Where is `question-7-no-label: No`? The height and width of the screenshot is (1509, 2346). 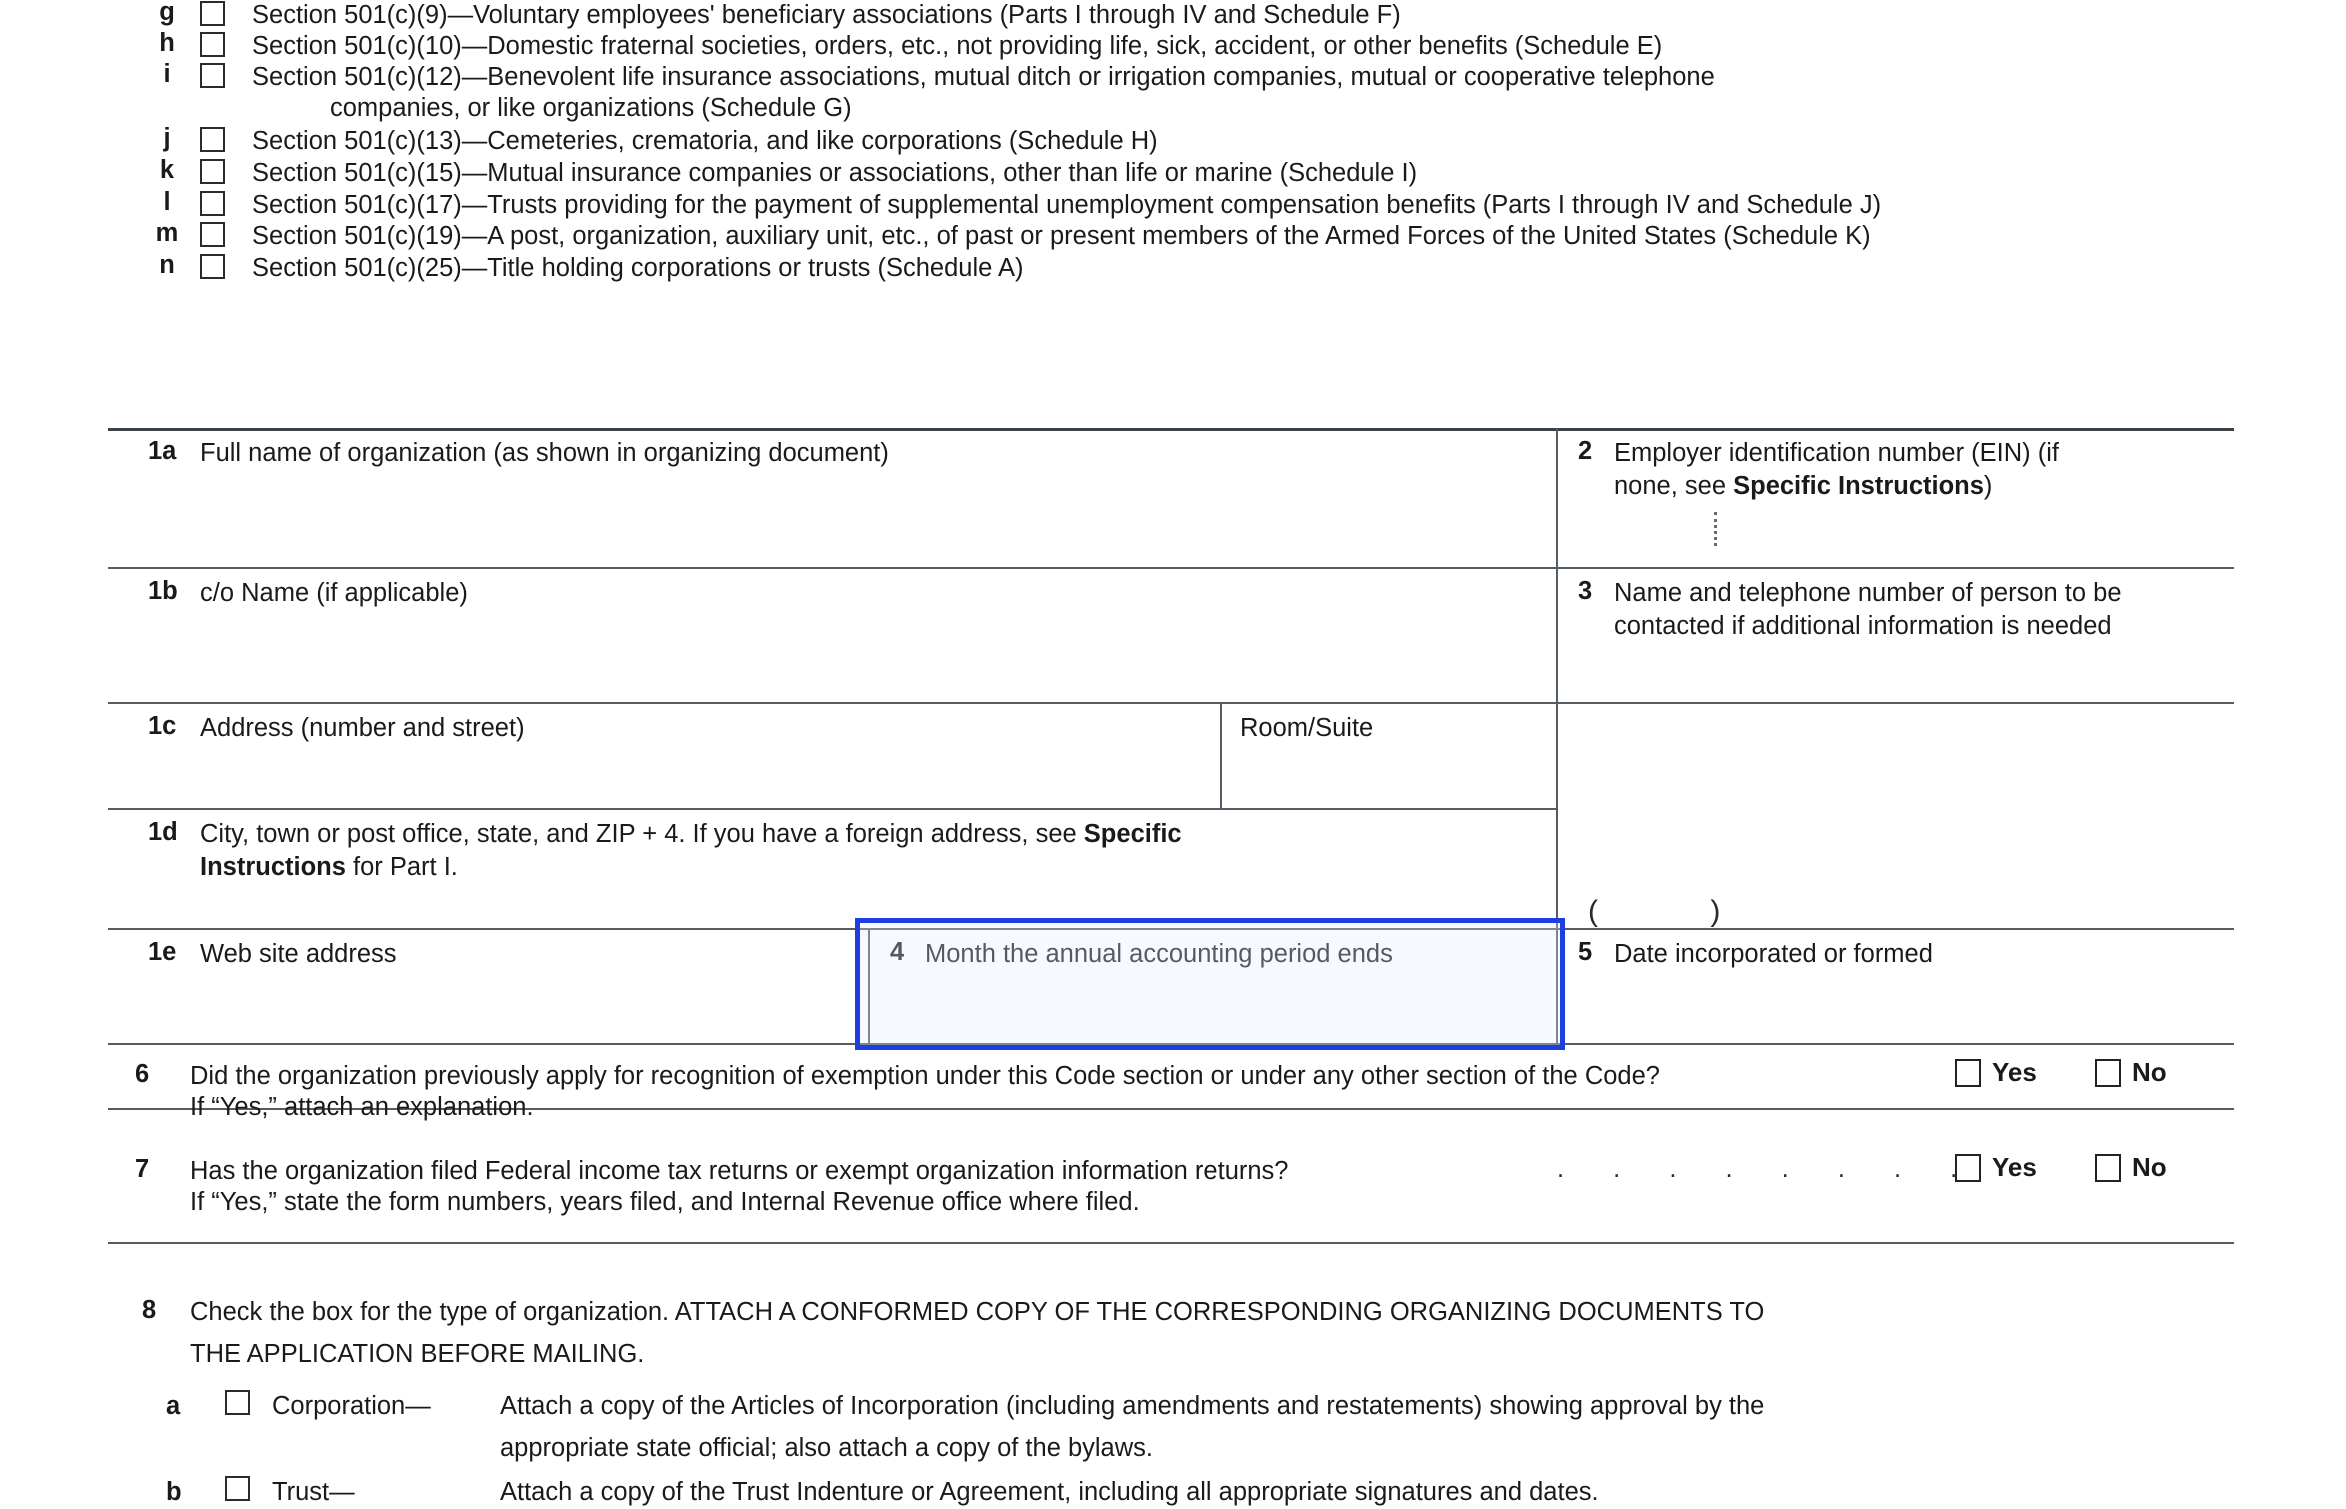 question-7-no-label: No is located at coordinates (2149, 1167).